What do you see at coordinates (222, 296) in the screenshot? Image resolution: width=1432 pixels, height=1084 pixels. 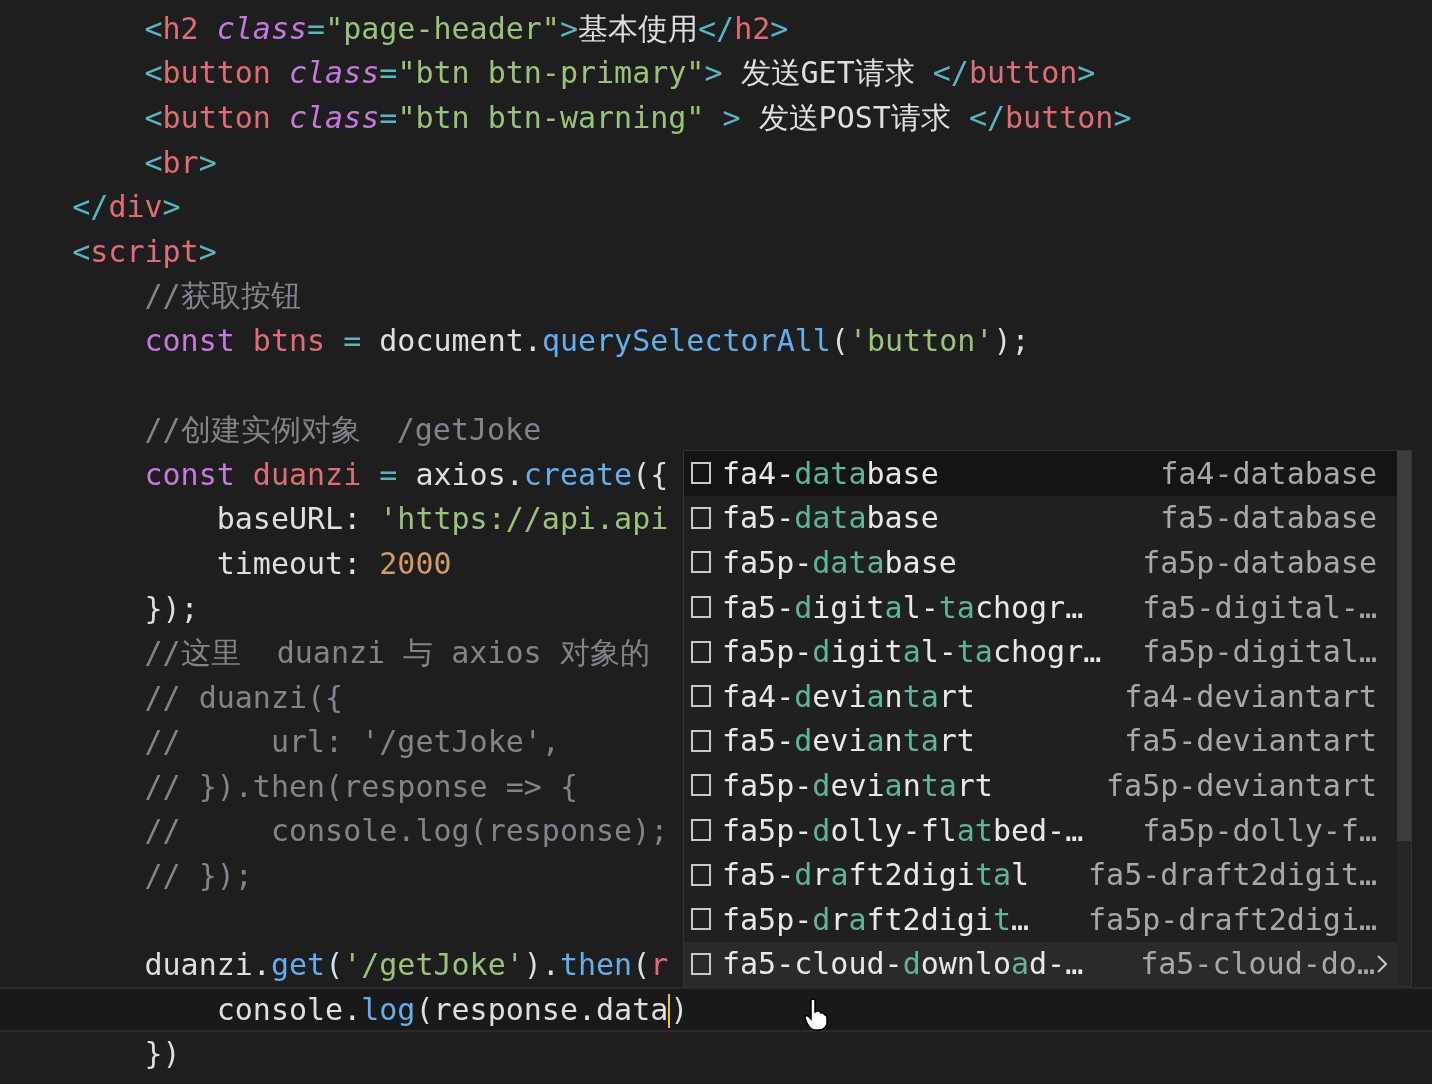 I see `code-line: //获取按钮` at bounding box center [222, 296].